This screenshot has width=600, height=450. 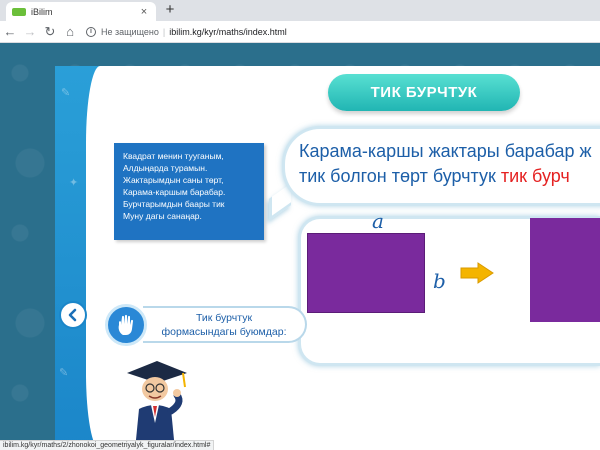 I want to click on info-icon: i, so click(x=91, y=32).